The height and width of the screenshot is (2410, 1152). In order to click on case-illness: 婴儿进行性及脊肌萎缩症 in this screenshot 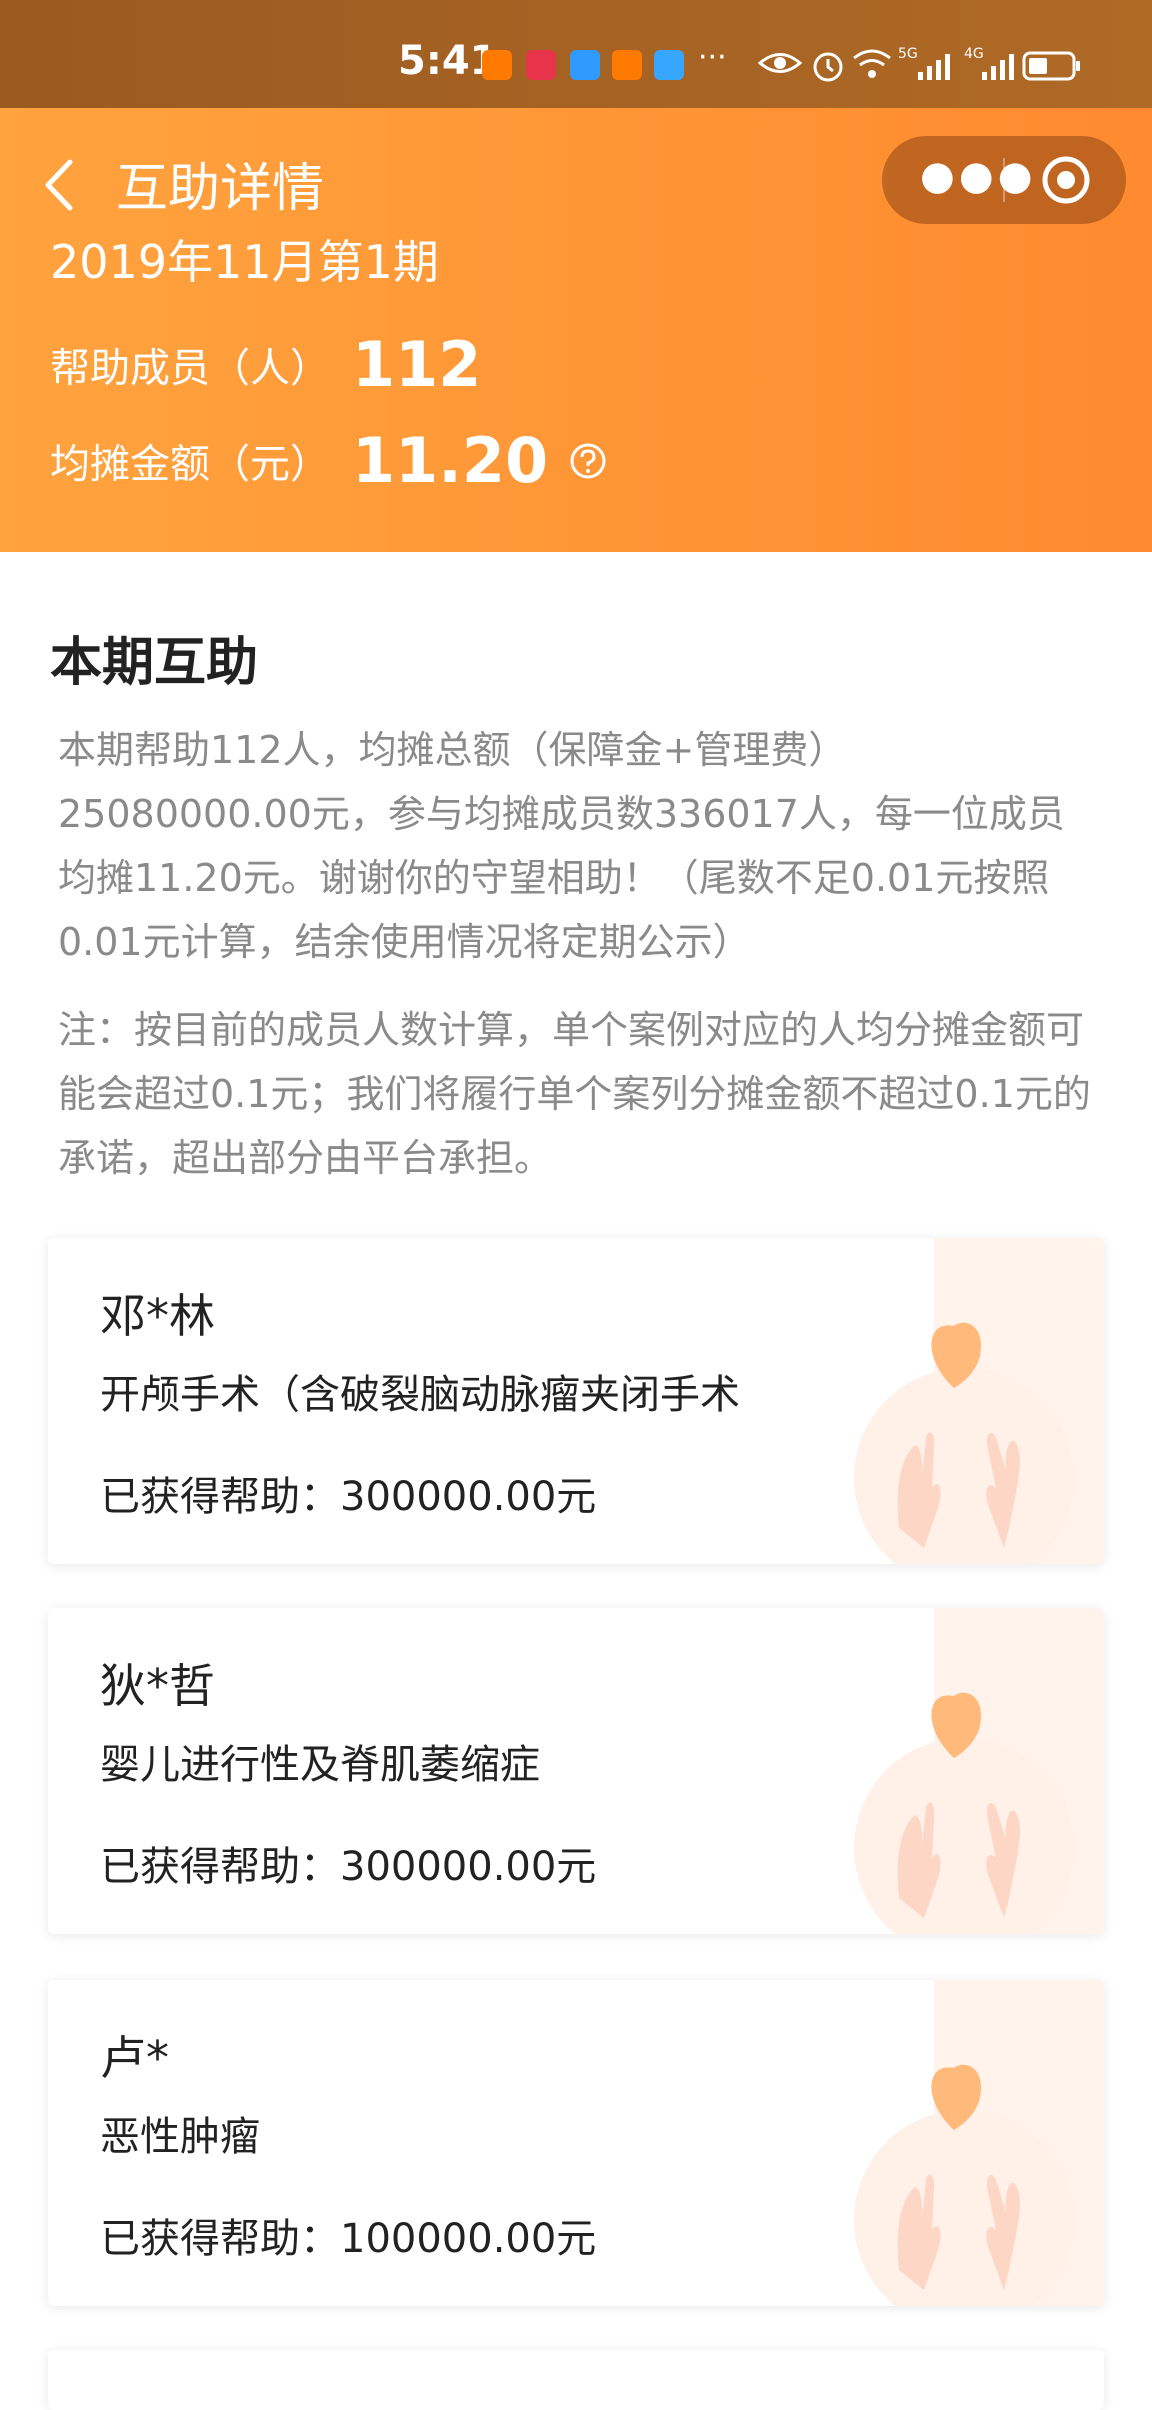, I will do `click(320, 1765)`.